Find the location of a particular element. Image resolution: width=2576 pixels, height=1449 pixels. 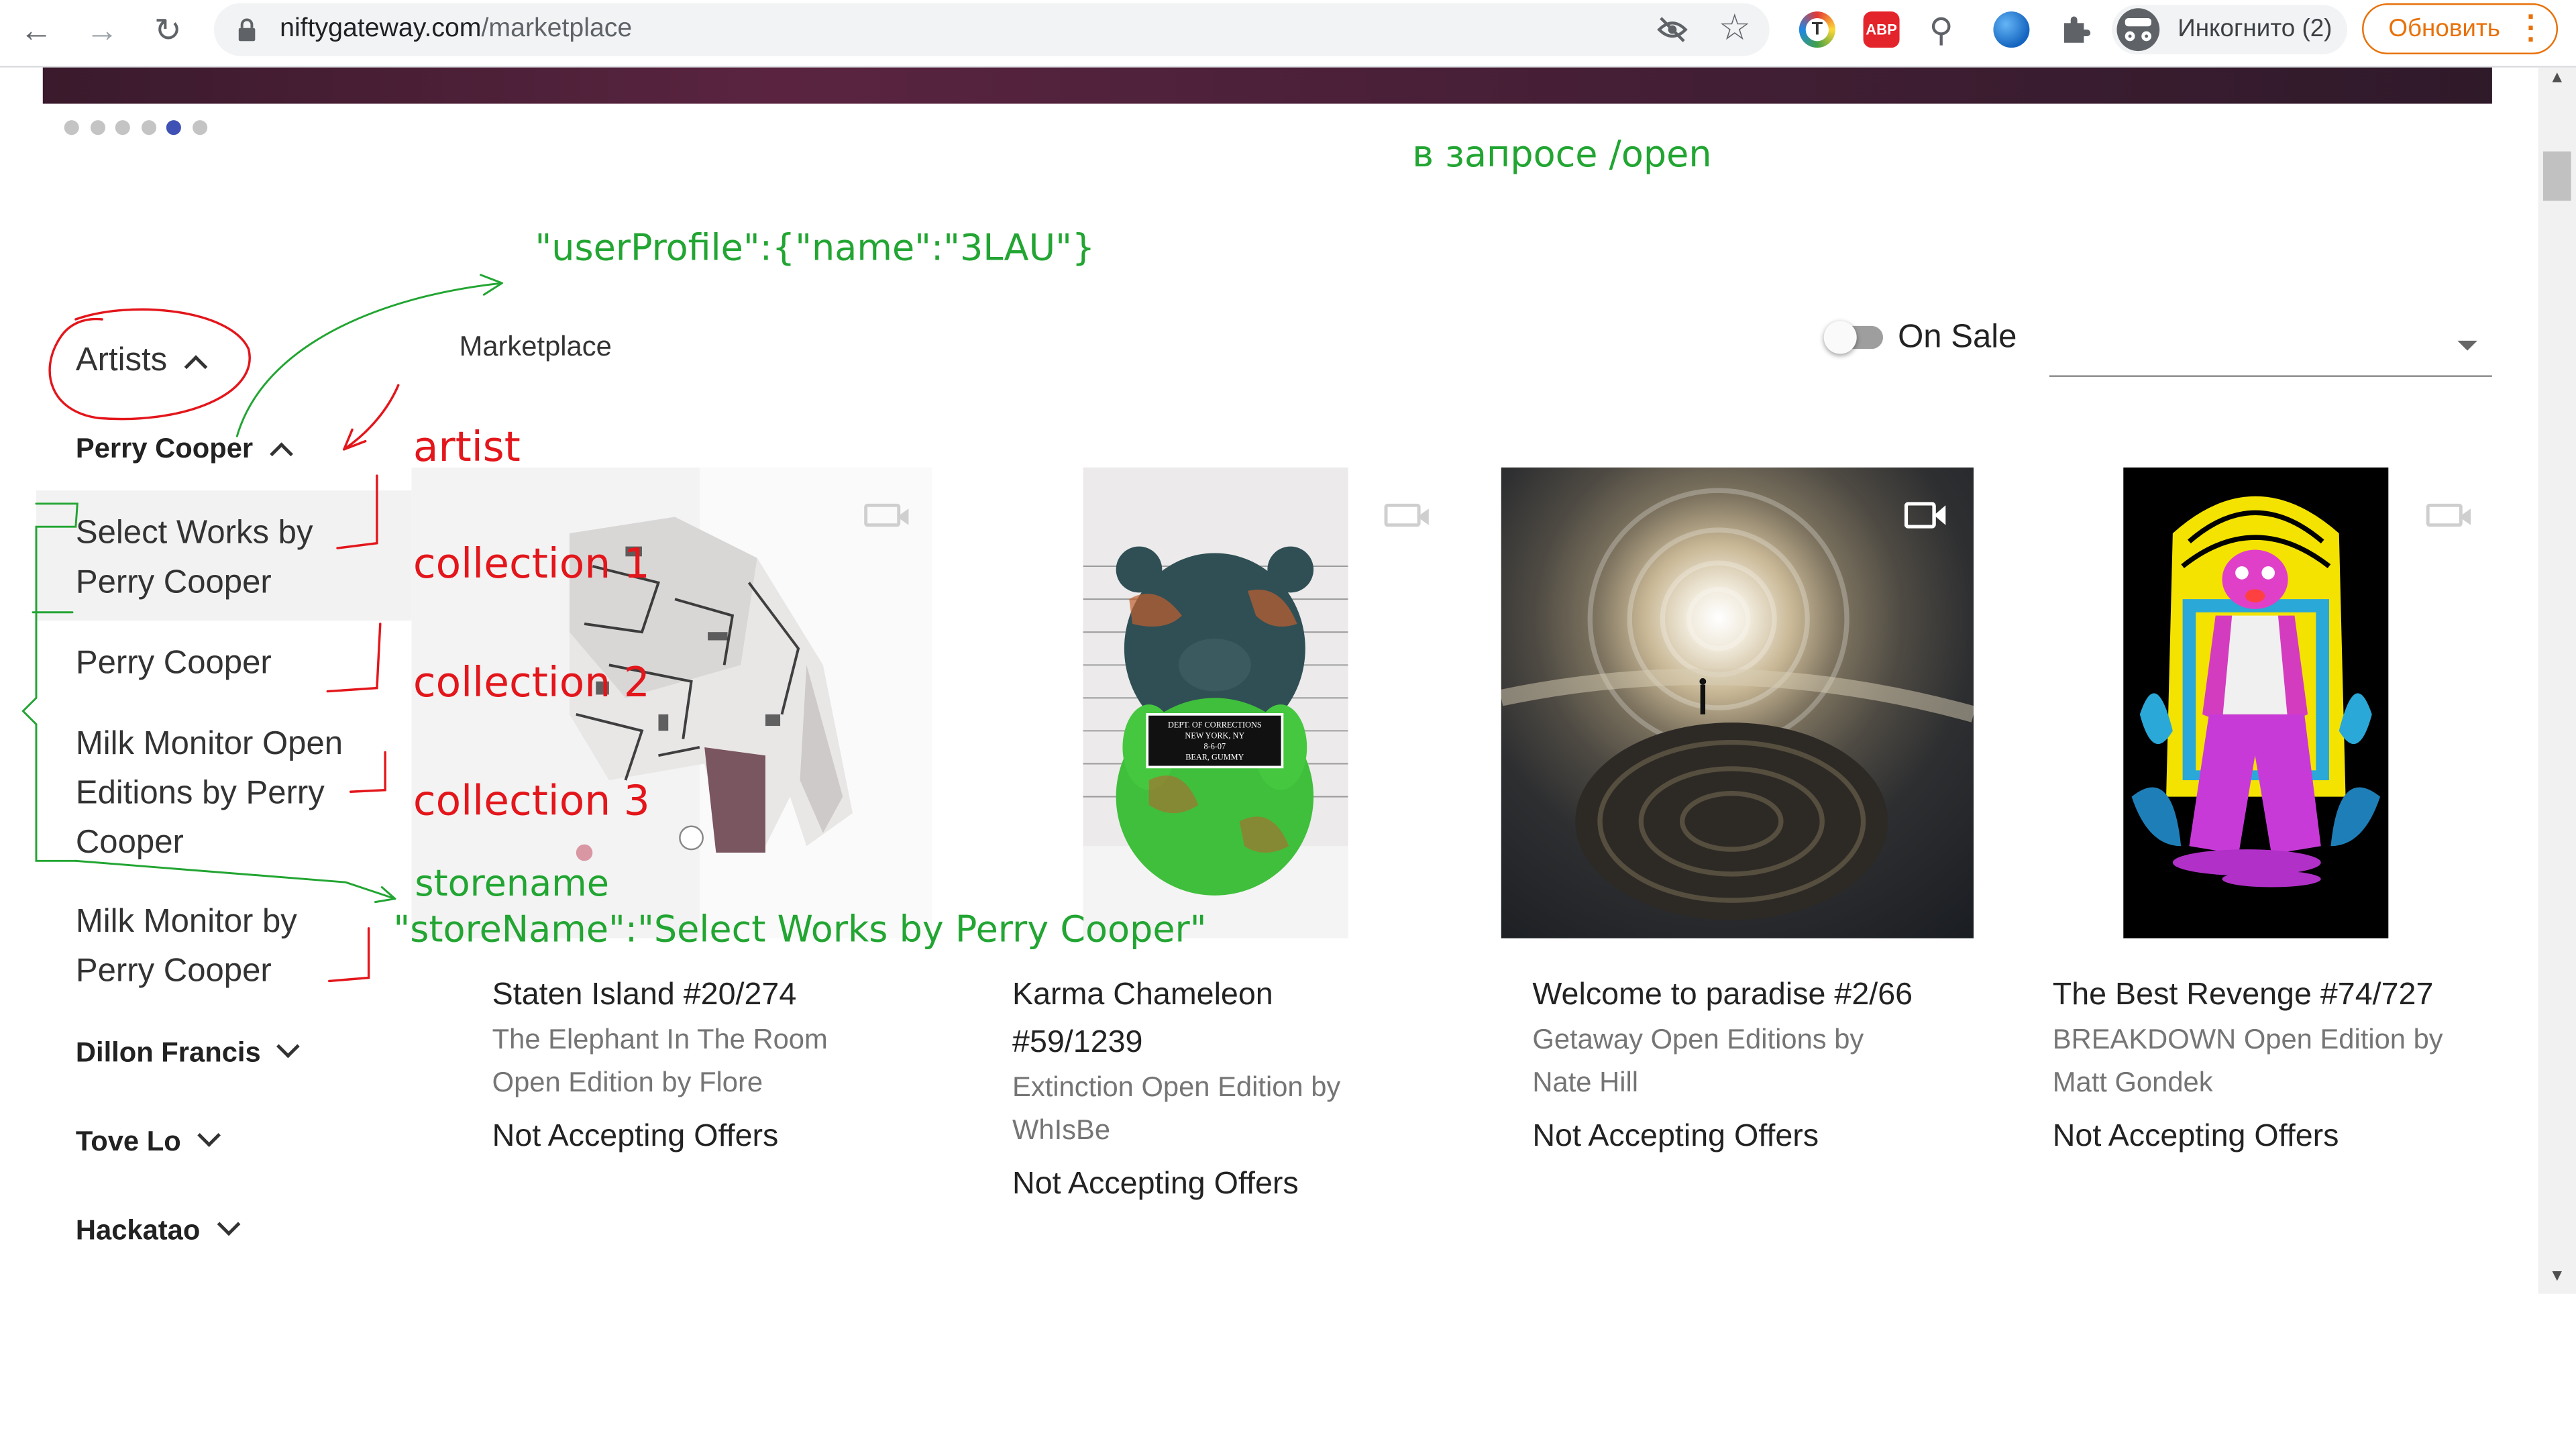

annotation-arrow-storename is located at coordinates (235, 879).